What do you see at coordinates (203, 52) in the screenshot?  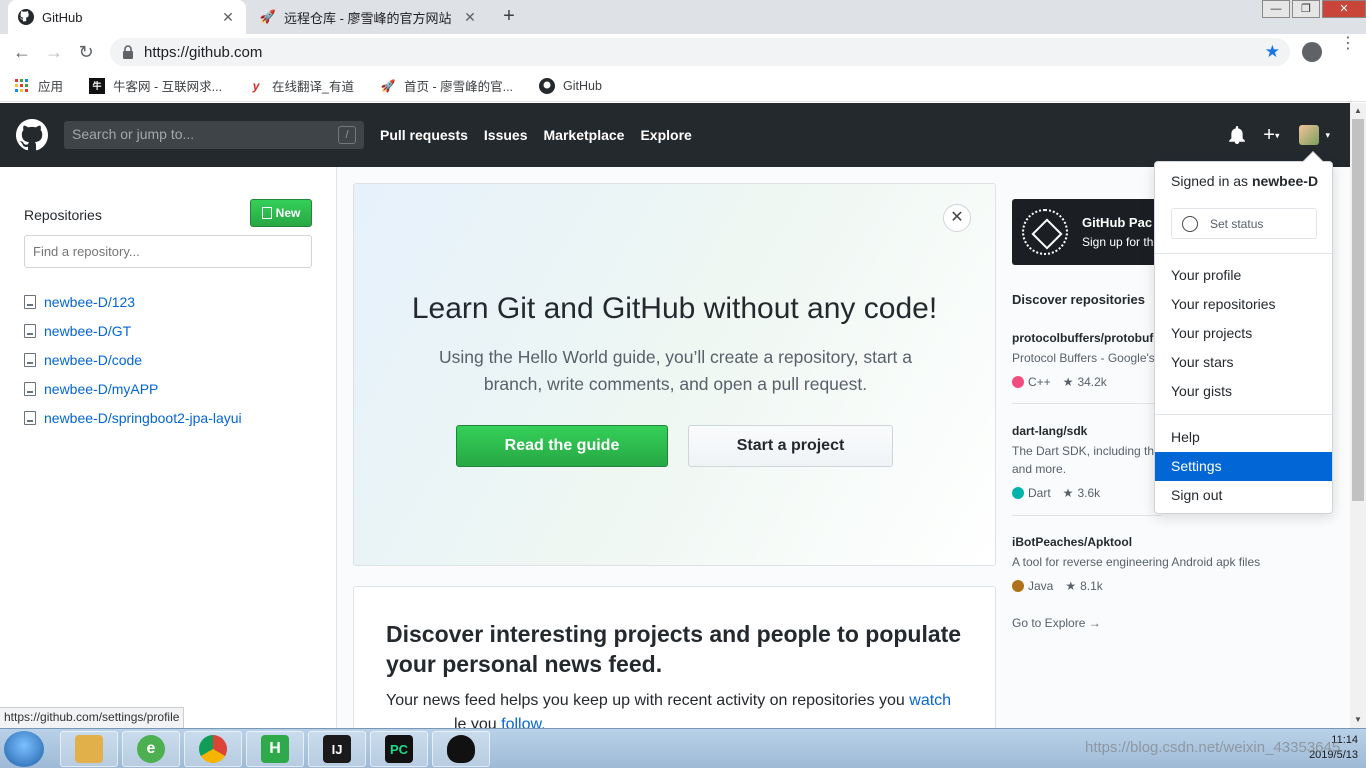 I see `url-text: https://github.com` at bounding box center [203, 52].